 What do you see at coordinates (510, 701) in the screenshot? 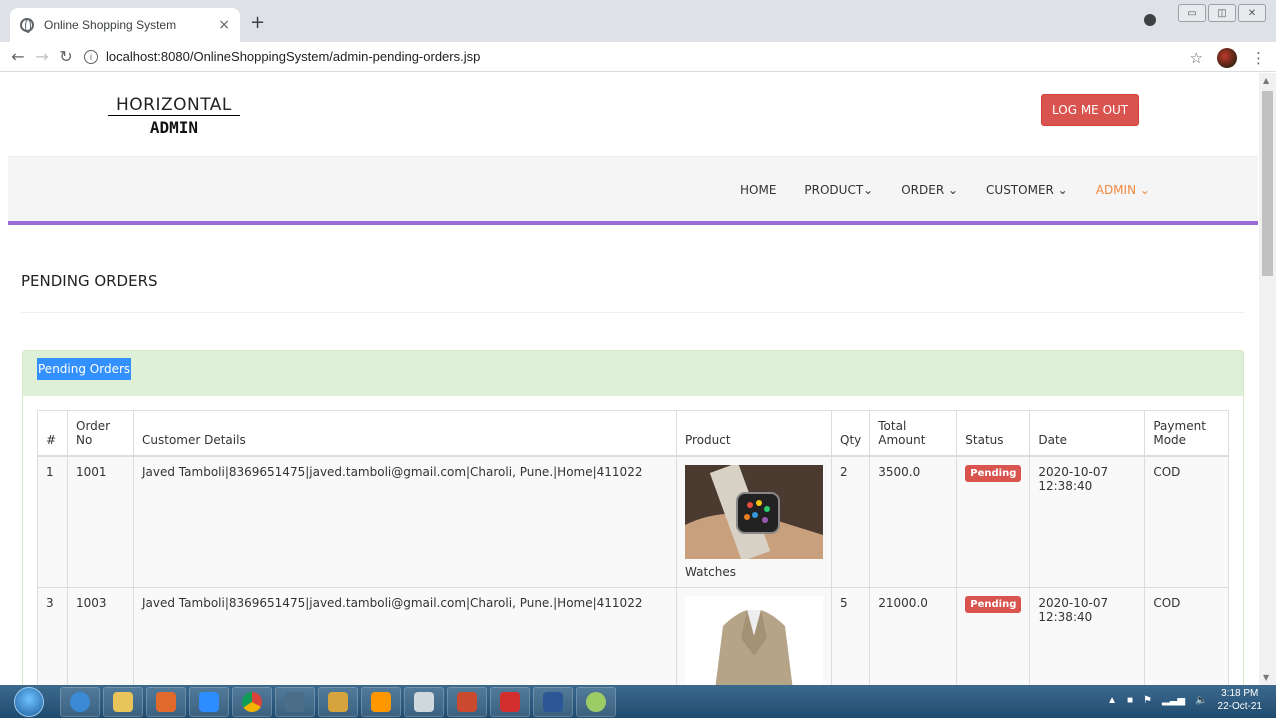
I see `acrobat-icon` at bounding box center [510, 701].